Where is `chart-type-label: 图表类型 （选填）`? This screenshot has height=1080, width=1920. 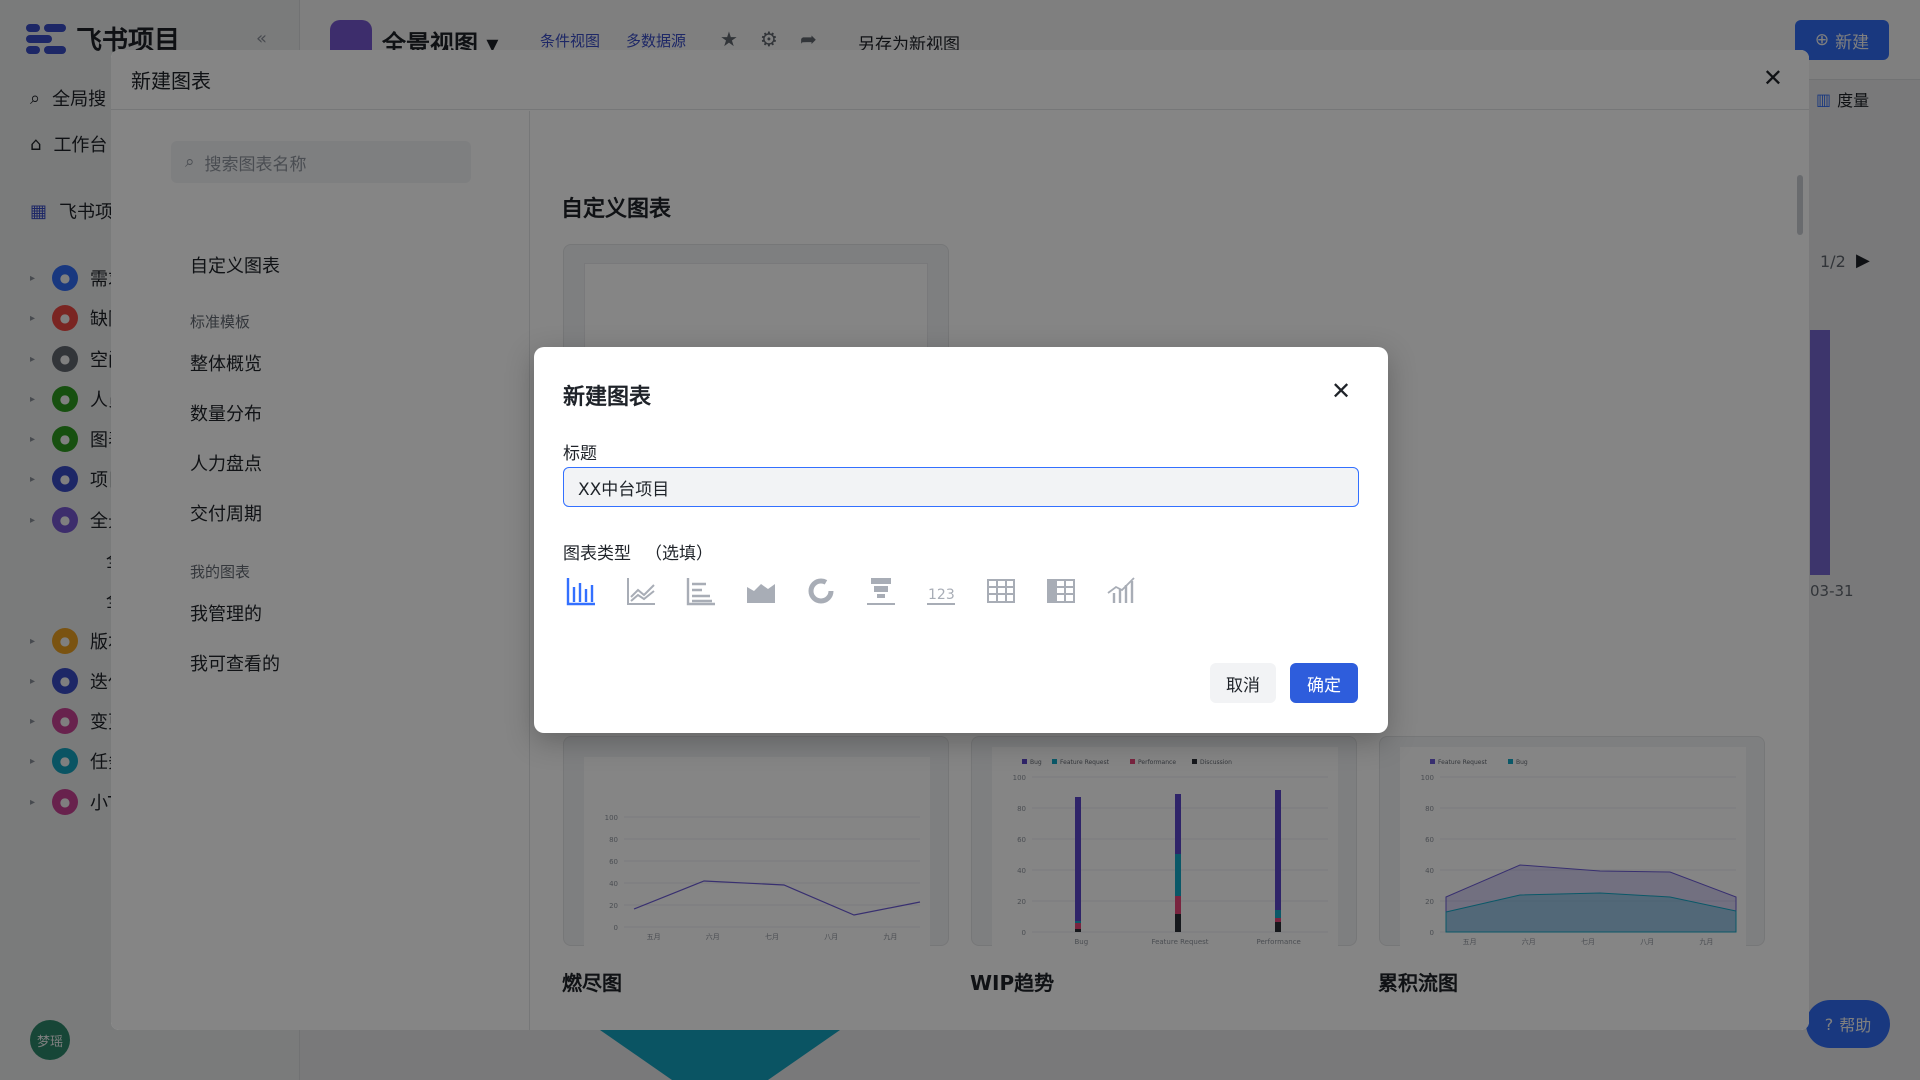 chart-type-label: 图表类型 （选填） is located at coordinates (638, 554).